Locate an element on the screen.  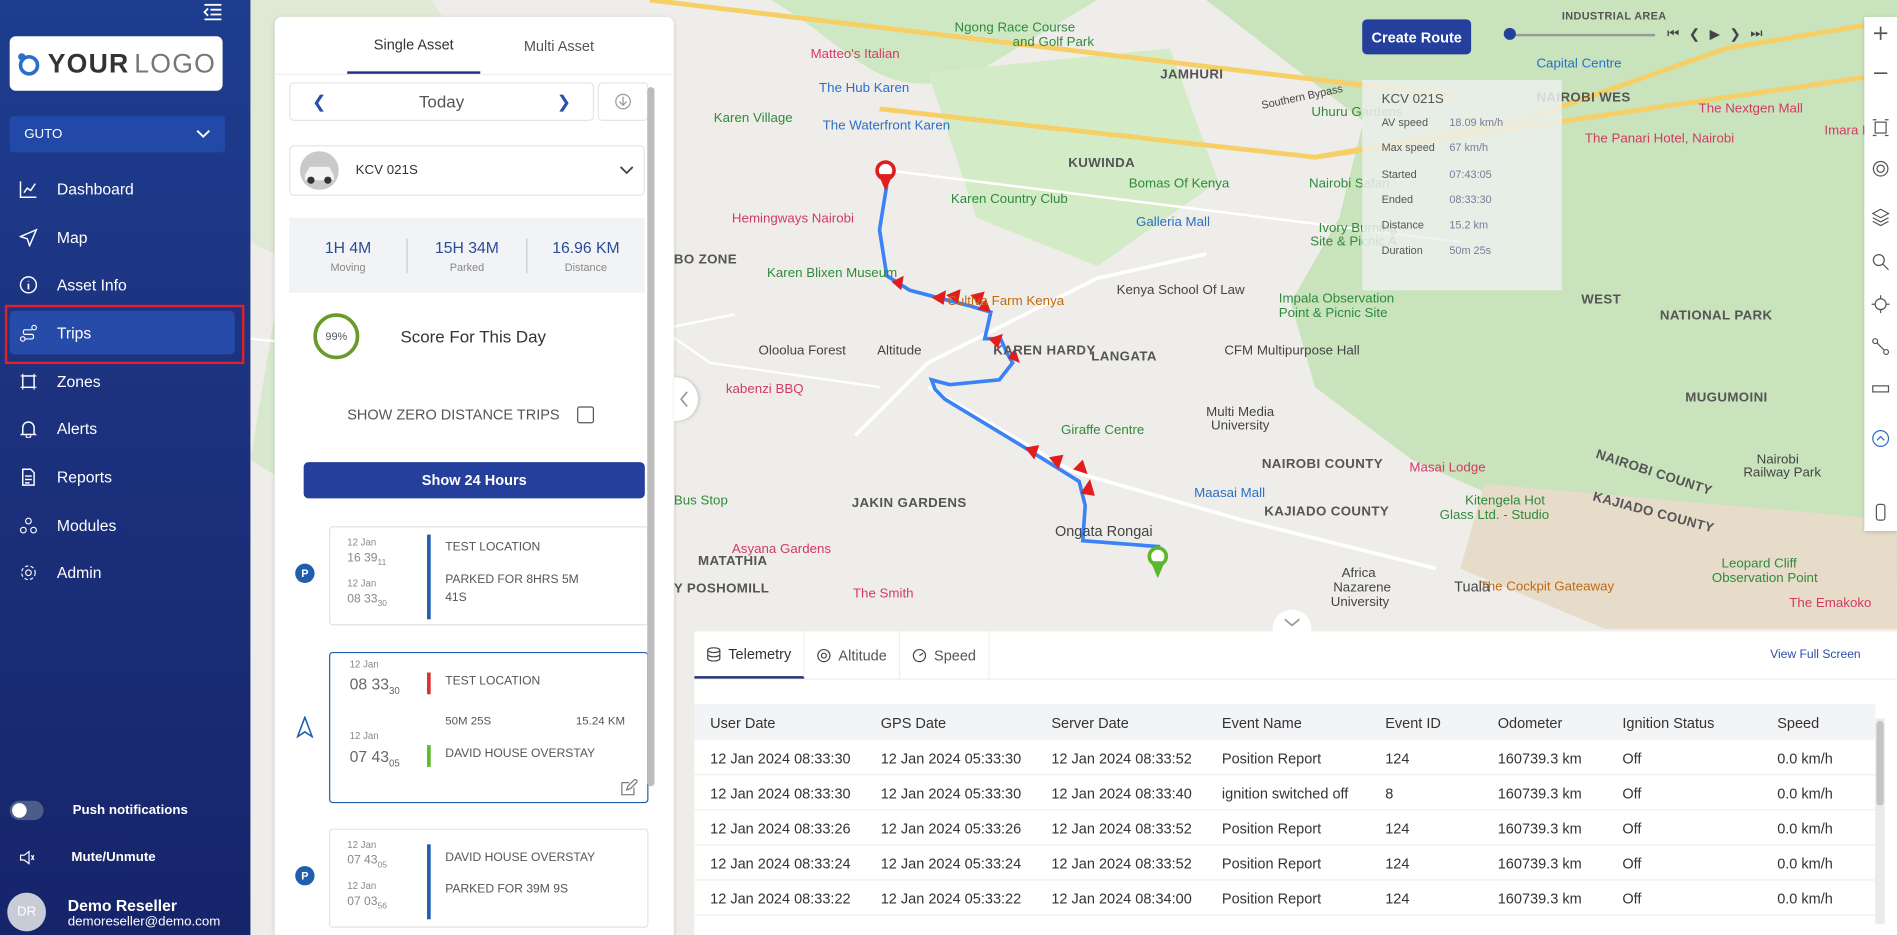
day-score: 99% Score For This Day is located at coordinates (429, 336).